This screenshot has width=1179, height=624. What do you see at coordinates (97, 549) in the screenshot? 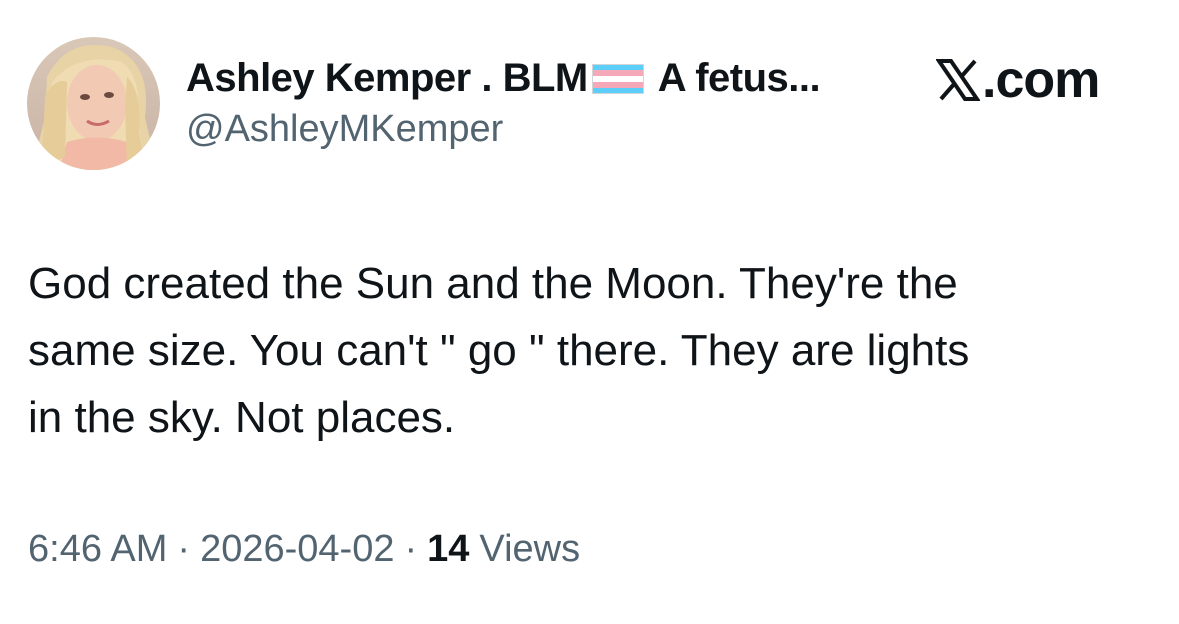
I see `tweet-time: 6:46 AM` at bounding box center [97, 549].